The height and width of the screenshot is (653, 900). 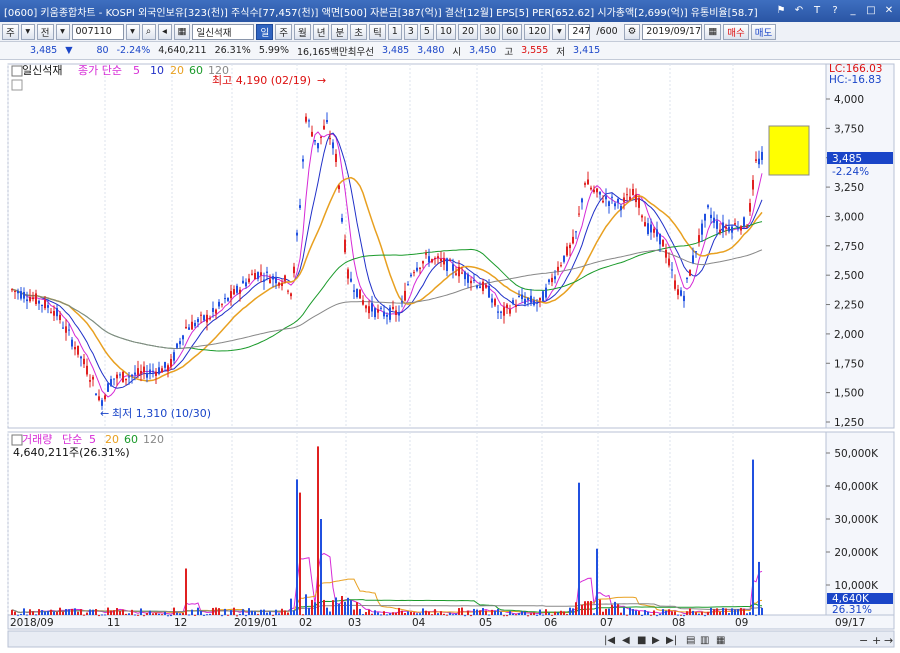 I want to click on interval-3: 3, so click(x=410, y=31).